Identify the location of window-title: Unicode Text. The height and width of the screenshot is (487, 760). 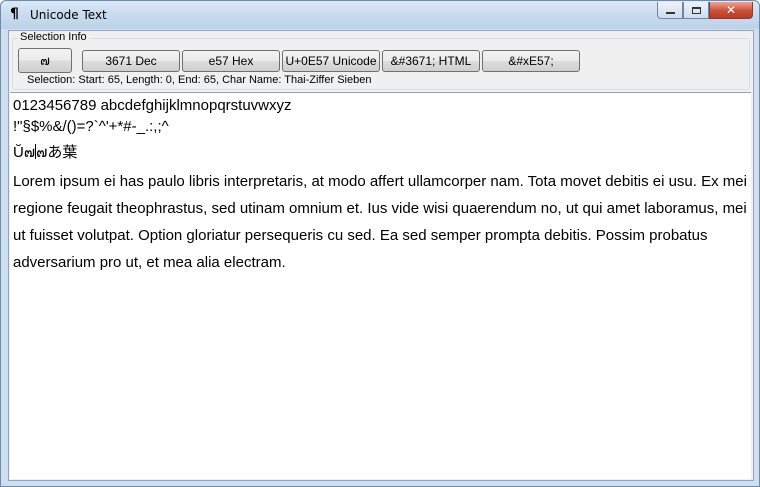
(68, 15).